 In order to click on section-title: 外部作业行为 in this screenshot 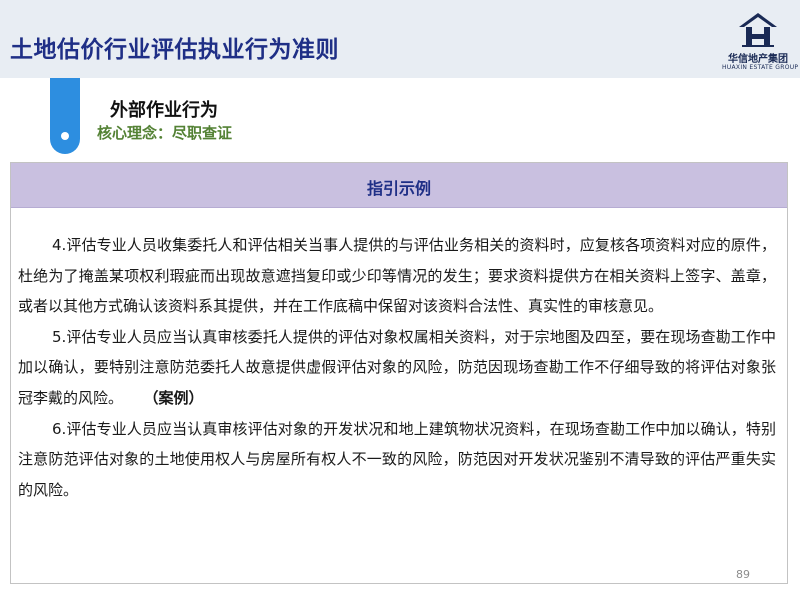, I will do `click(164, 110)`.